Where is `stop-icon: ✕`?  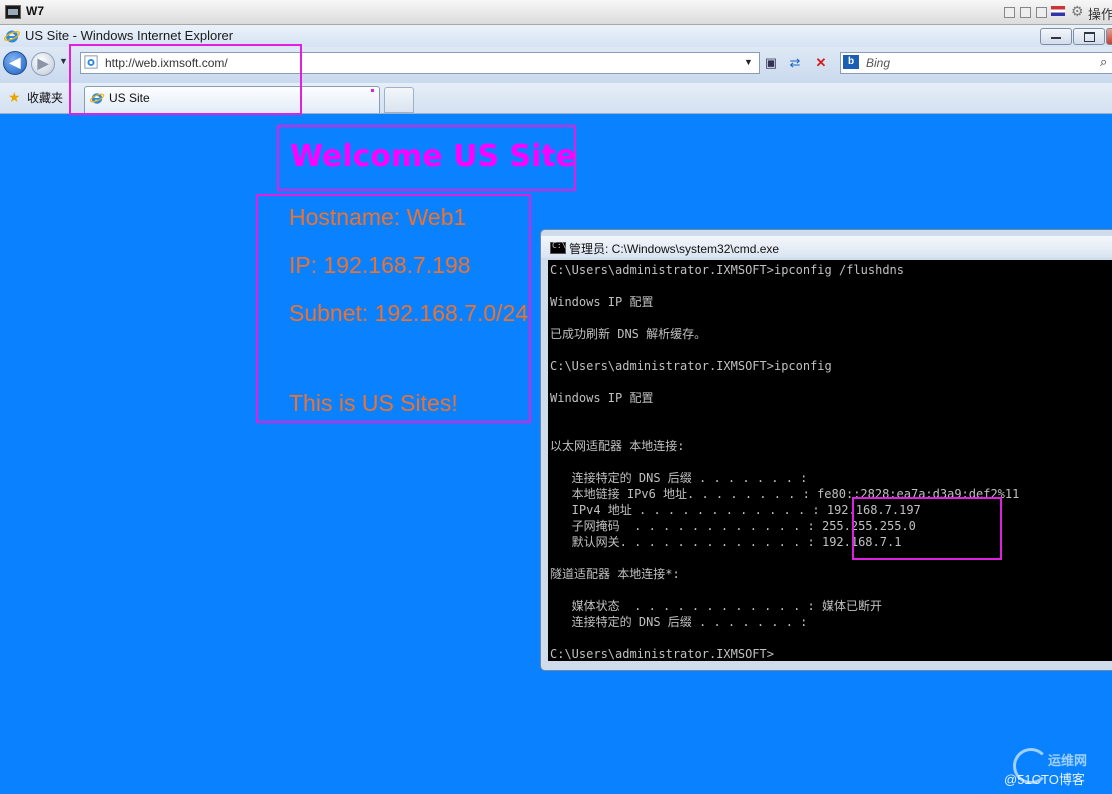 stop-icon: ✕ is located at coordinates (821, 63).